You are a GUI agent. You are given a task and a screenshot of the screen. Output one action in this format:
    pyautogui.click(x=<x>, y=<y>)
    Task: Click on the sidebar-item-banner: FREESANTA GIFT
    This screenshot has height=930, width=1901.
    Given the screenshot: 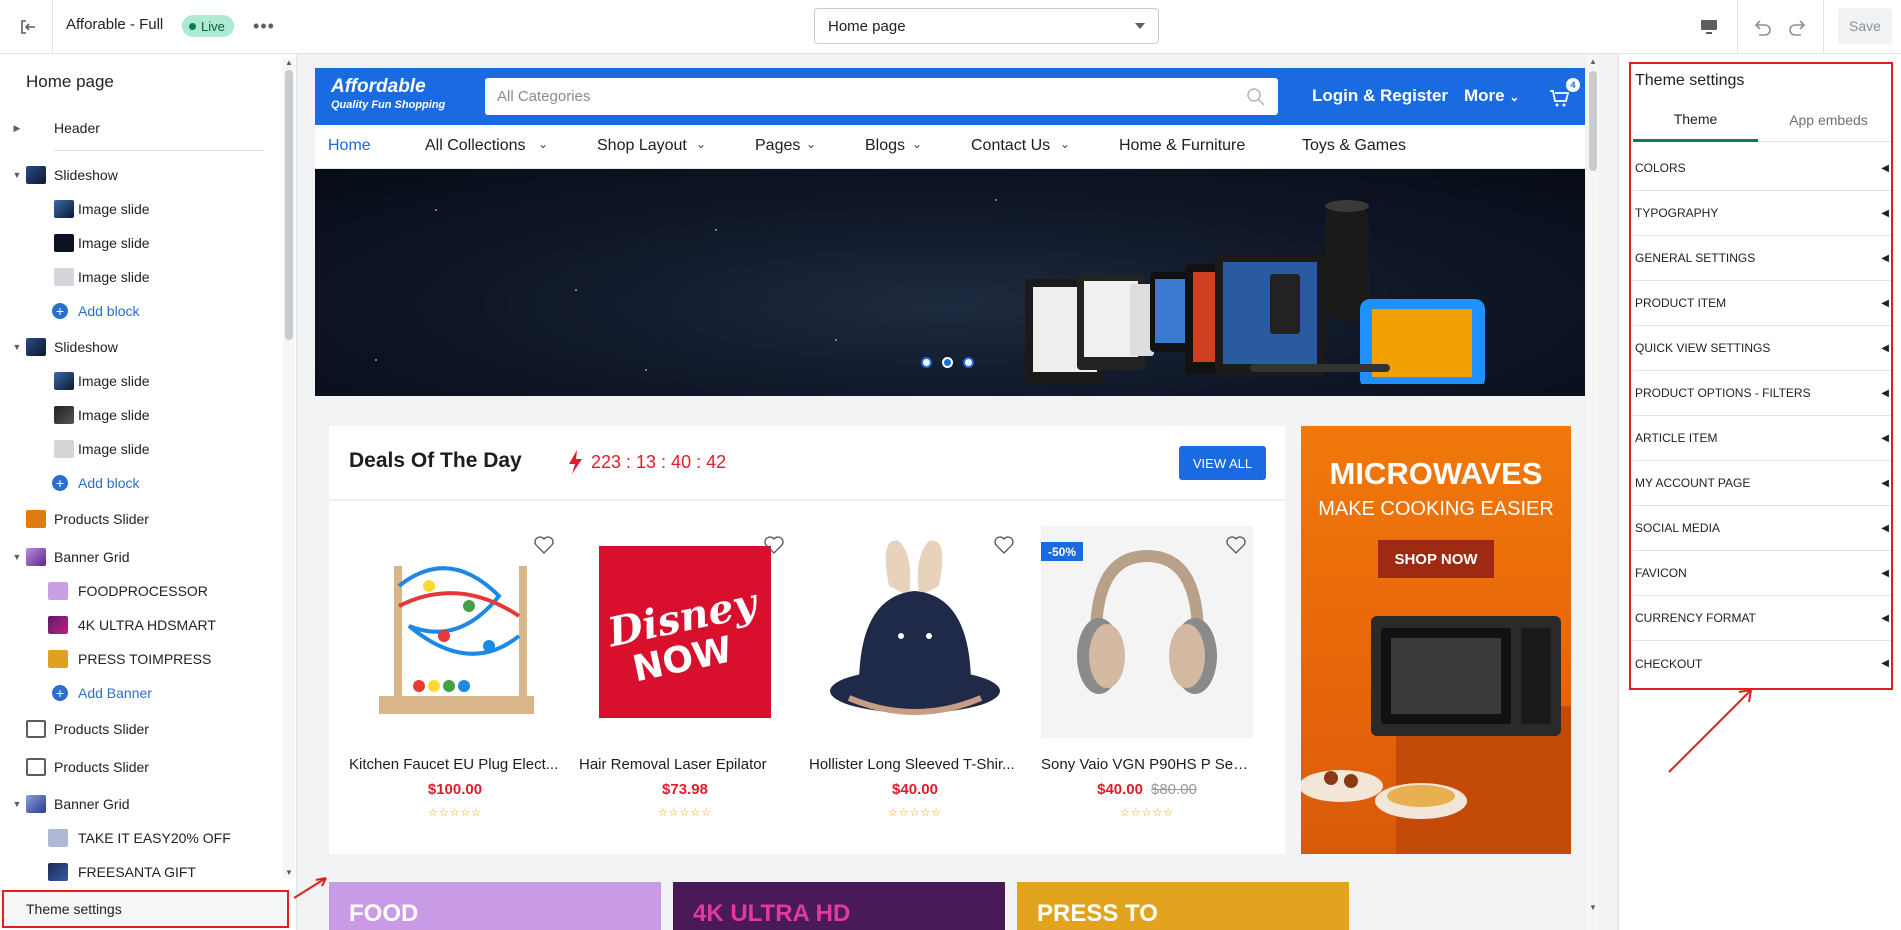 What is the action you would take?
    pyautogui.click(x=141, y=872)
    